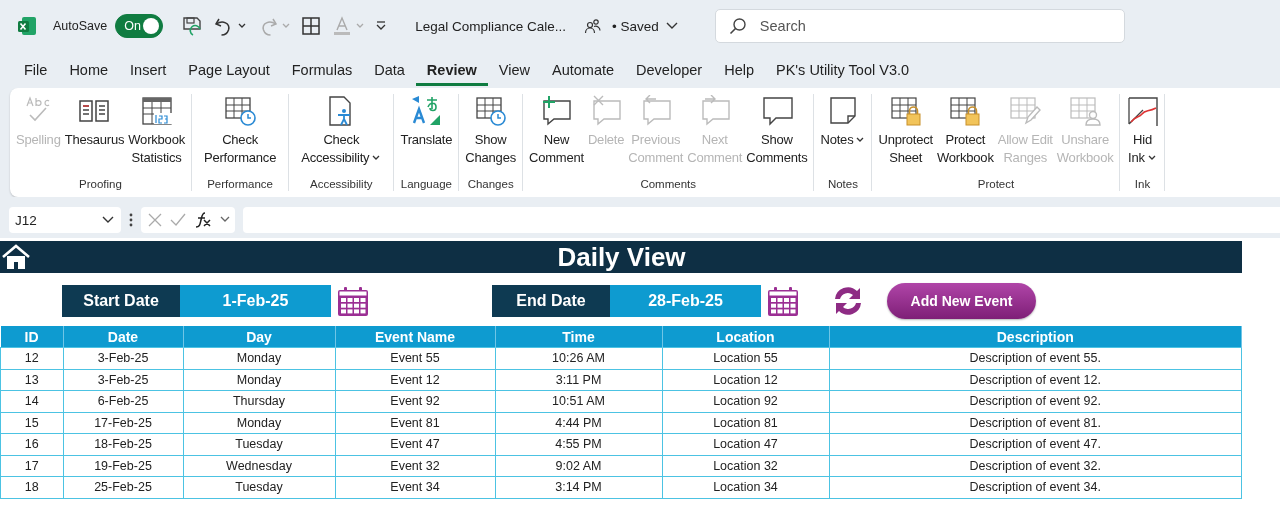 This screenshot has width=1280, height=512. Describe the element at coordinates (31, 358) in the screenshot. I see `table-cell: 12` at that location.